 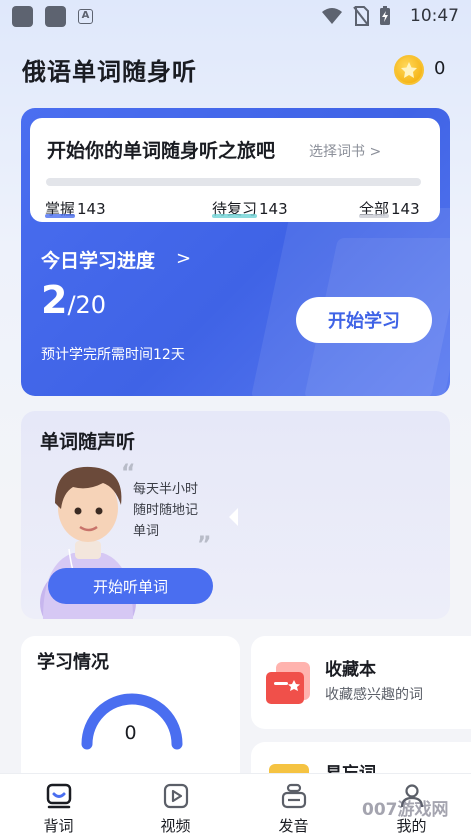 What do you see at coordinates (130, 733) in the screenshot?
I see `study-gauge-value: 0` at bounding box center [130, 733].